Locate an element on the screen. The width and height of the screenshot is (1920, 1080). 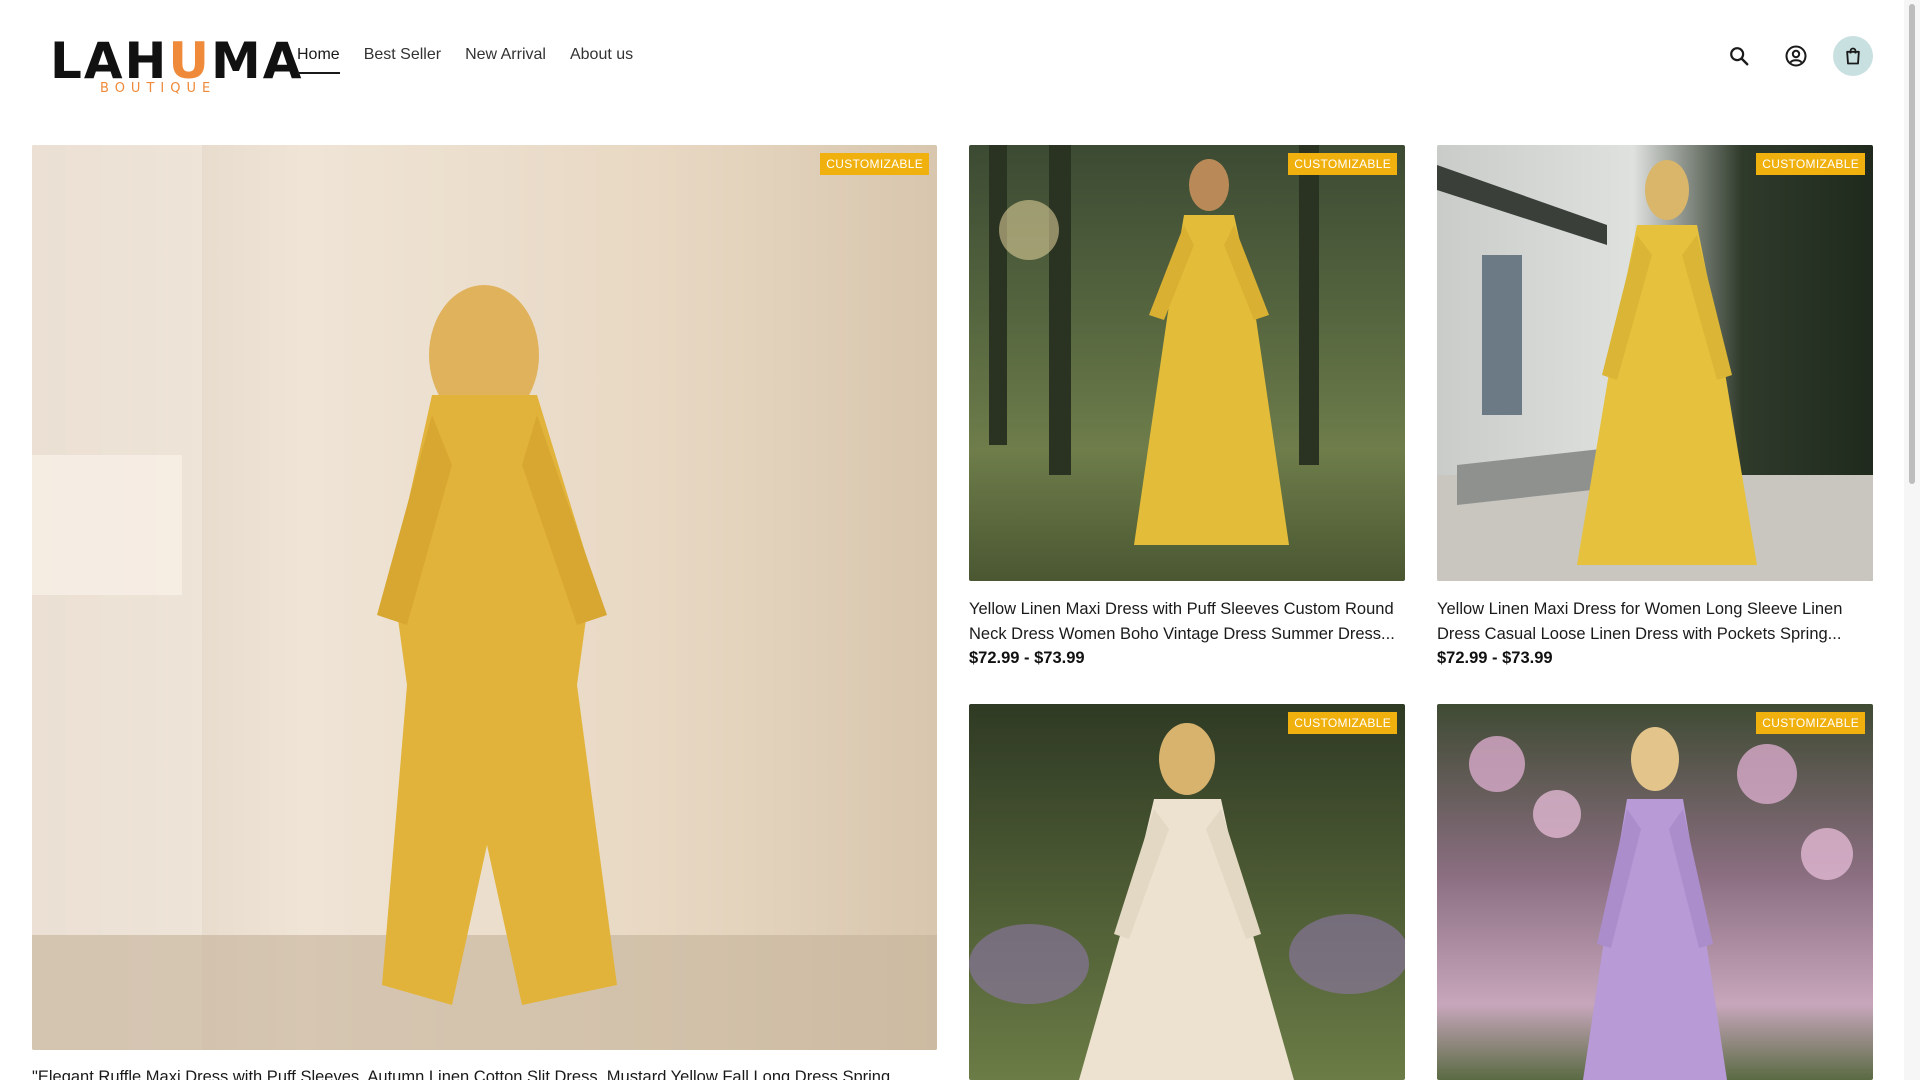
product-image-4: CUSTOMIZABLE is located at coordinates (1187, 892).